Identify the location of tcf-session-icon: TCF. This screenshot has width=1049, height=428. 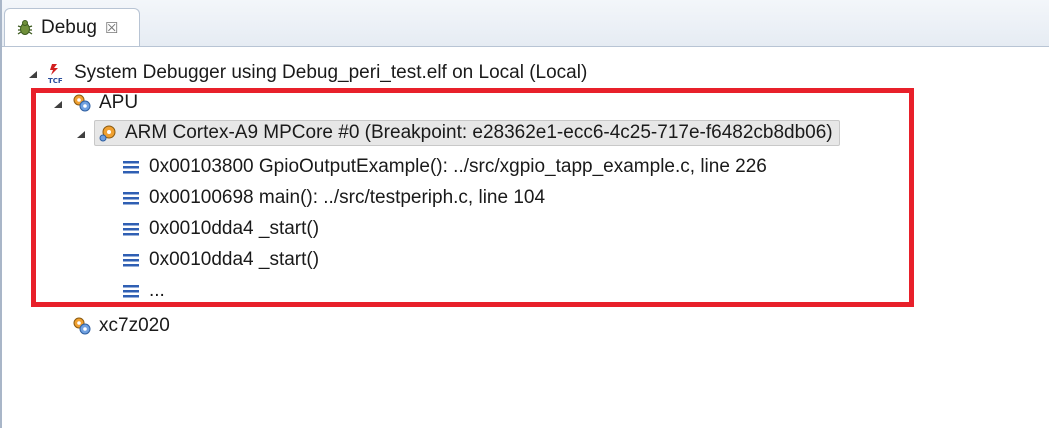
(57, 73).